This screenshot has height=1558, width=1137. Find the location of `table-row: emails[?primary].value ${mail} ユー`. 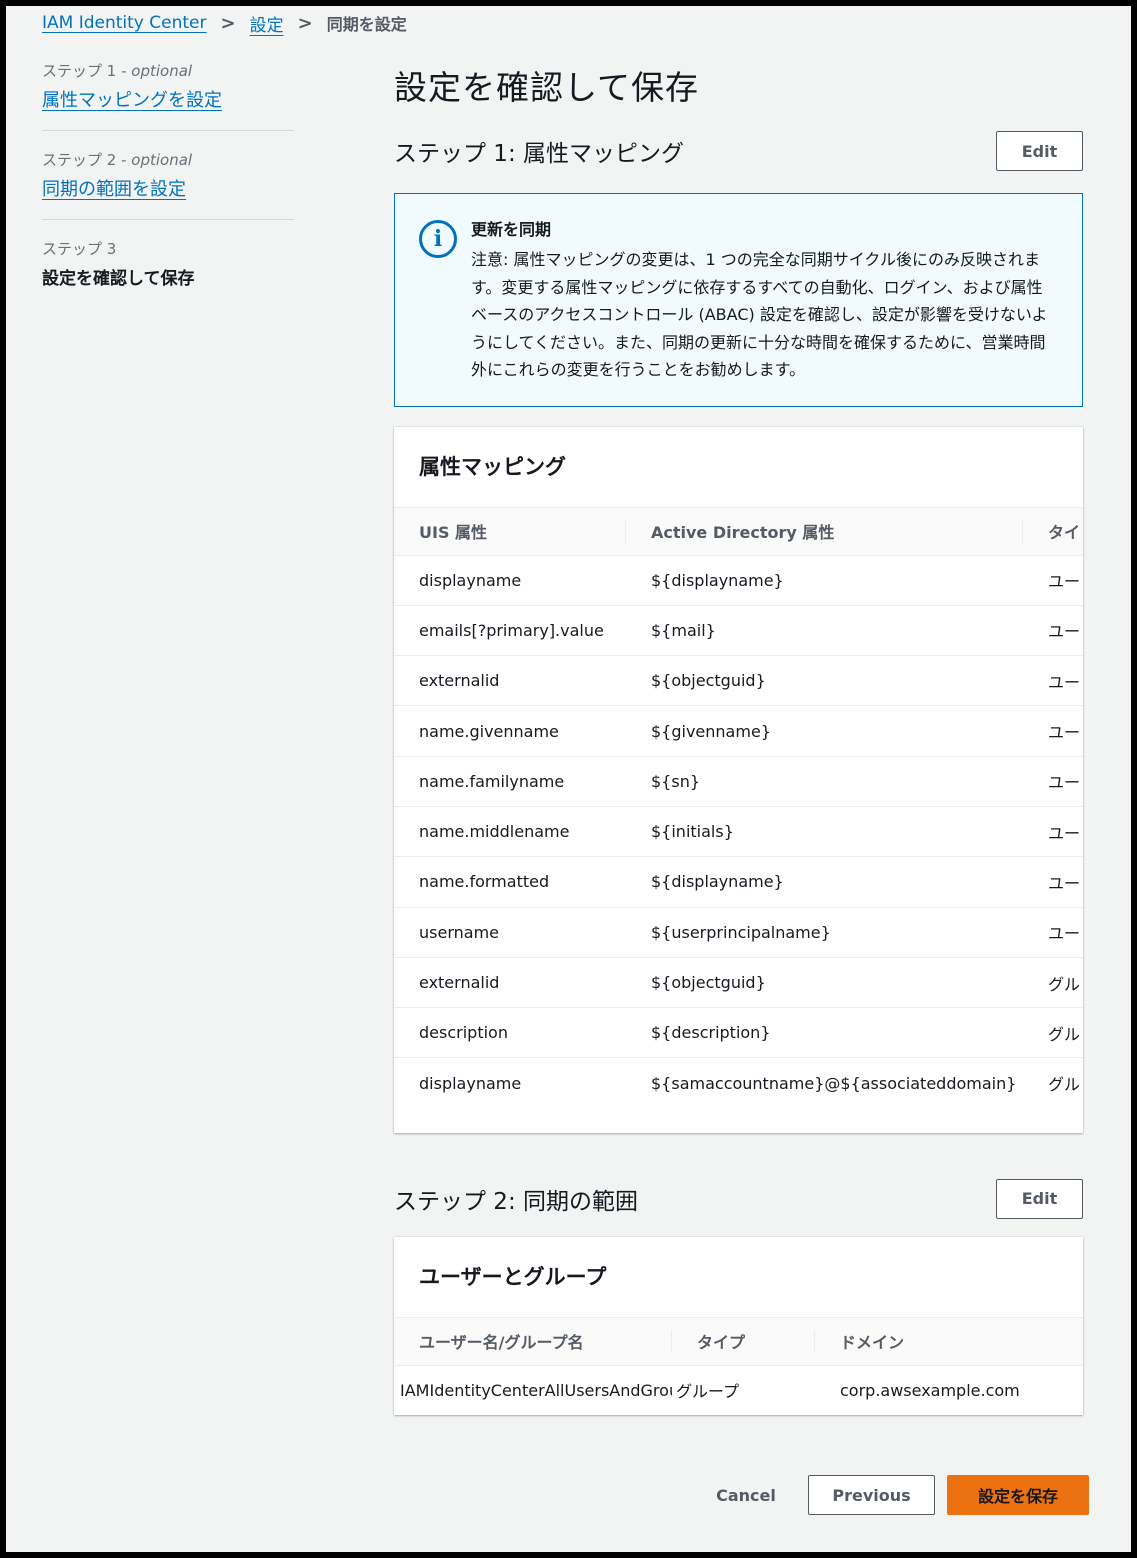

table-row: emails[?primary].value ${mail} ユー is located at coordinates (738, 631).